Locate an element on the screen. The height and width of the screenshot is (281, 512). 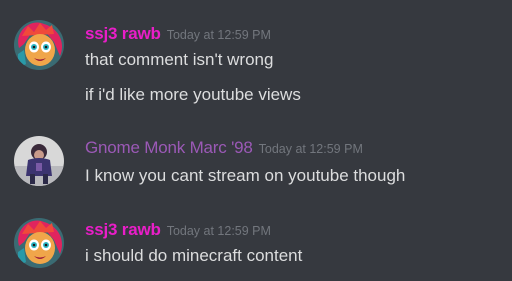
message-text: i should do minecraft content is located at coordinates (194, 255).